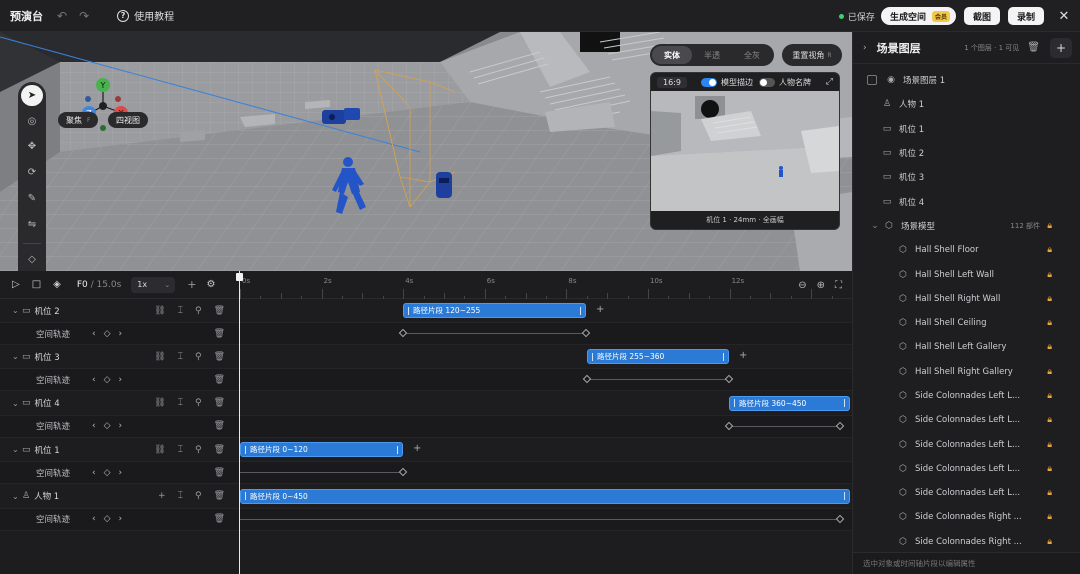 Image resolution: width=1080 pixels, height=574 pixels. I want to click on path-clip: 路径片段 0~450, so click(545, 496).